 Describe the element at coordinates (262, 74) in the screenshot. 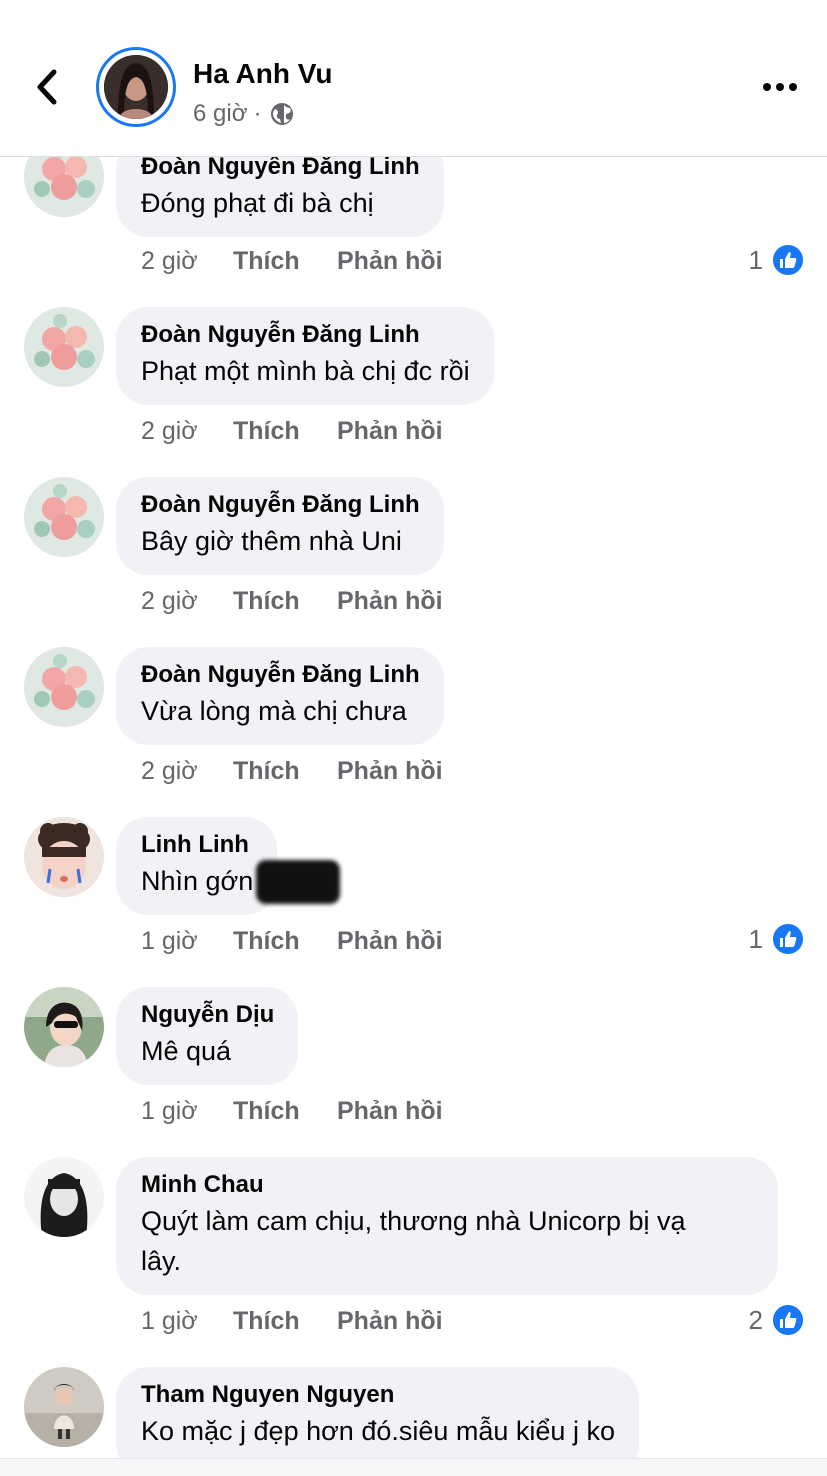

I see `post-author-name: Ha Anh Vu` at that location.